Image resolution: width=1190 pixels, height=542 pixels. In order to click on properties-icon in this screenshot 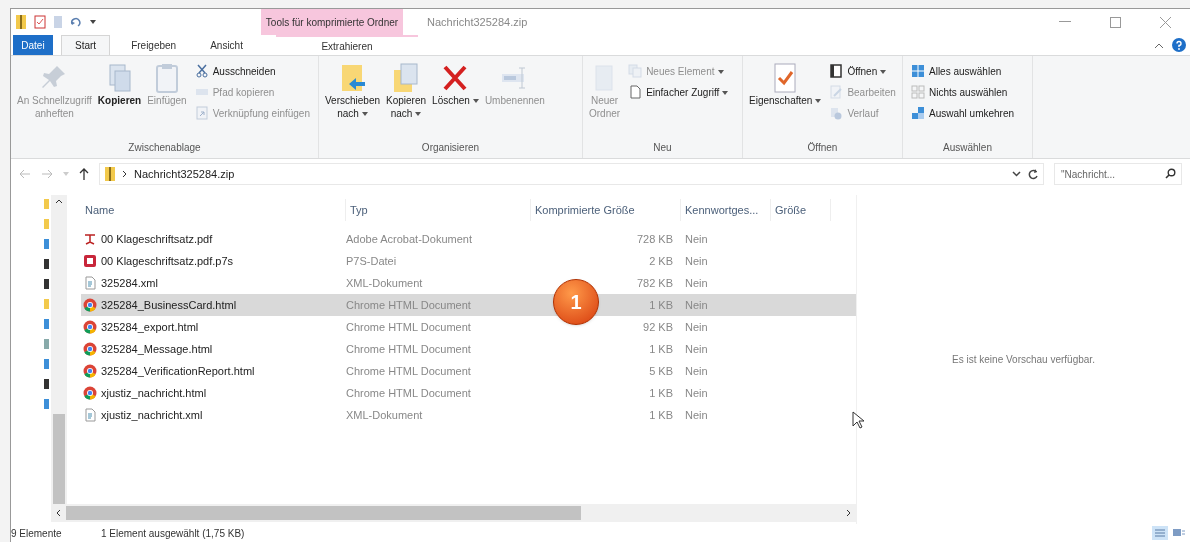, I will do `click(40, 22)`.